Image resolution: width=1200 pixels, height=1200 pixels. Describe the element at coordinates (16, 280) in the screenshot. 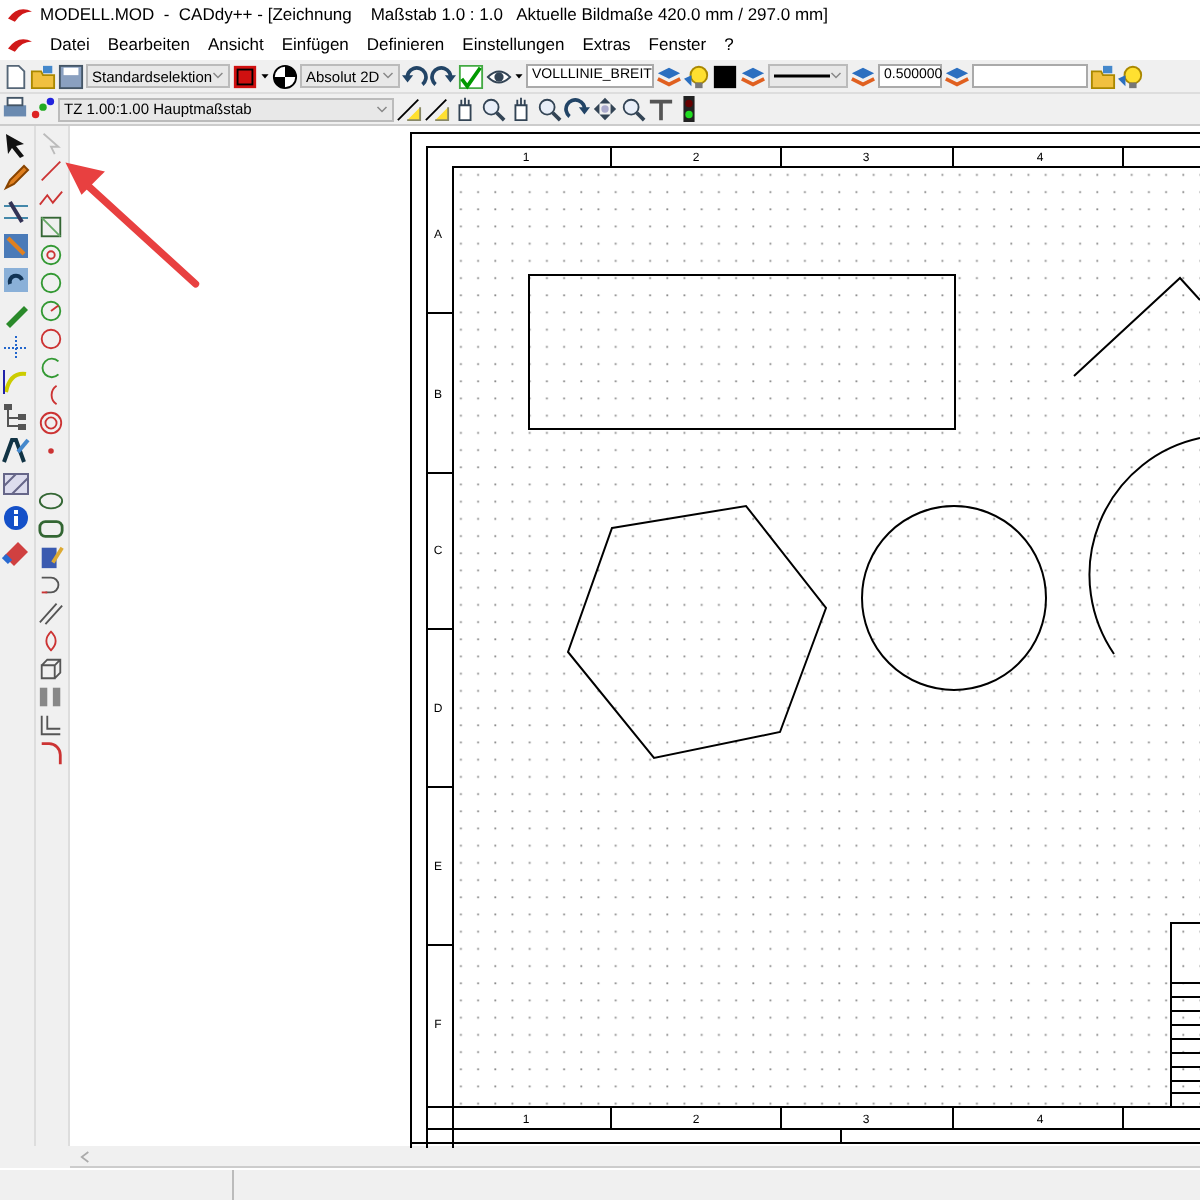

I see `rotate-icon` at that location.